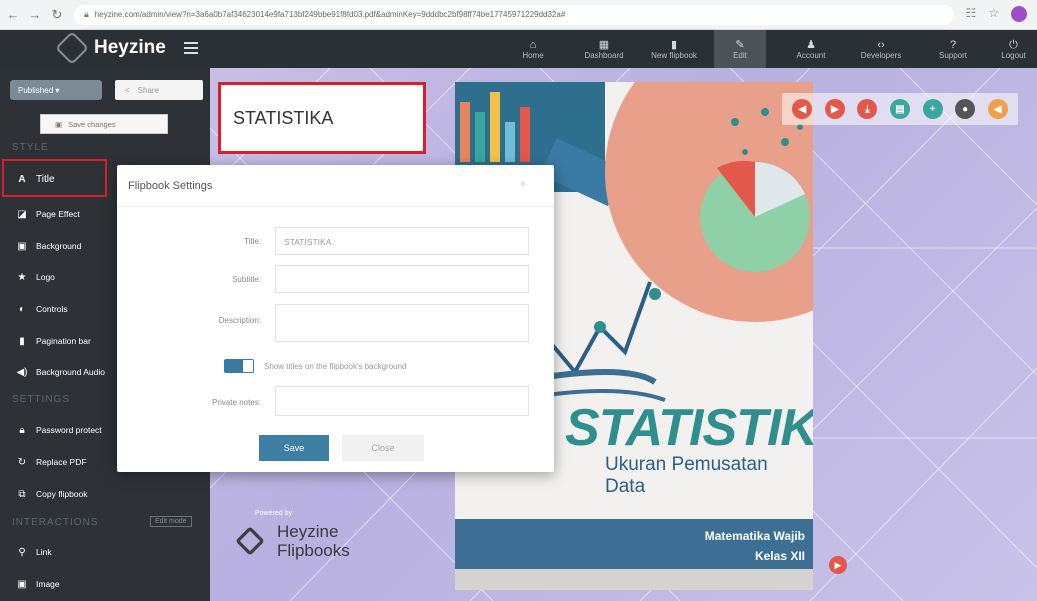 Image resolution: width=1037 pixels, height=601 pixels. I want to click on sidebar-item-label: Link, so click(44, 552).